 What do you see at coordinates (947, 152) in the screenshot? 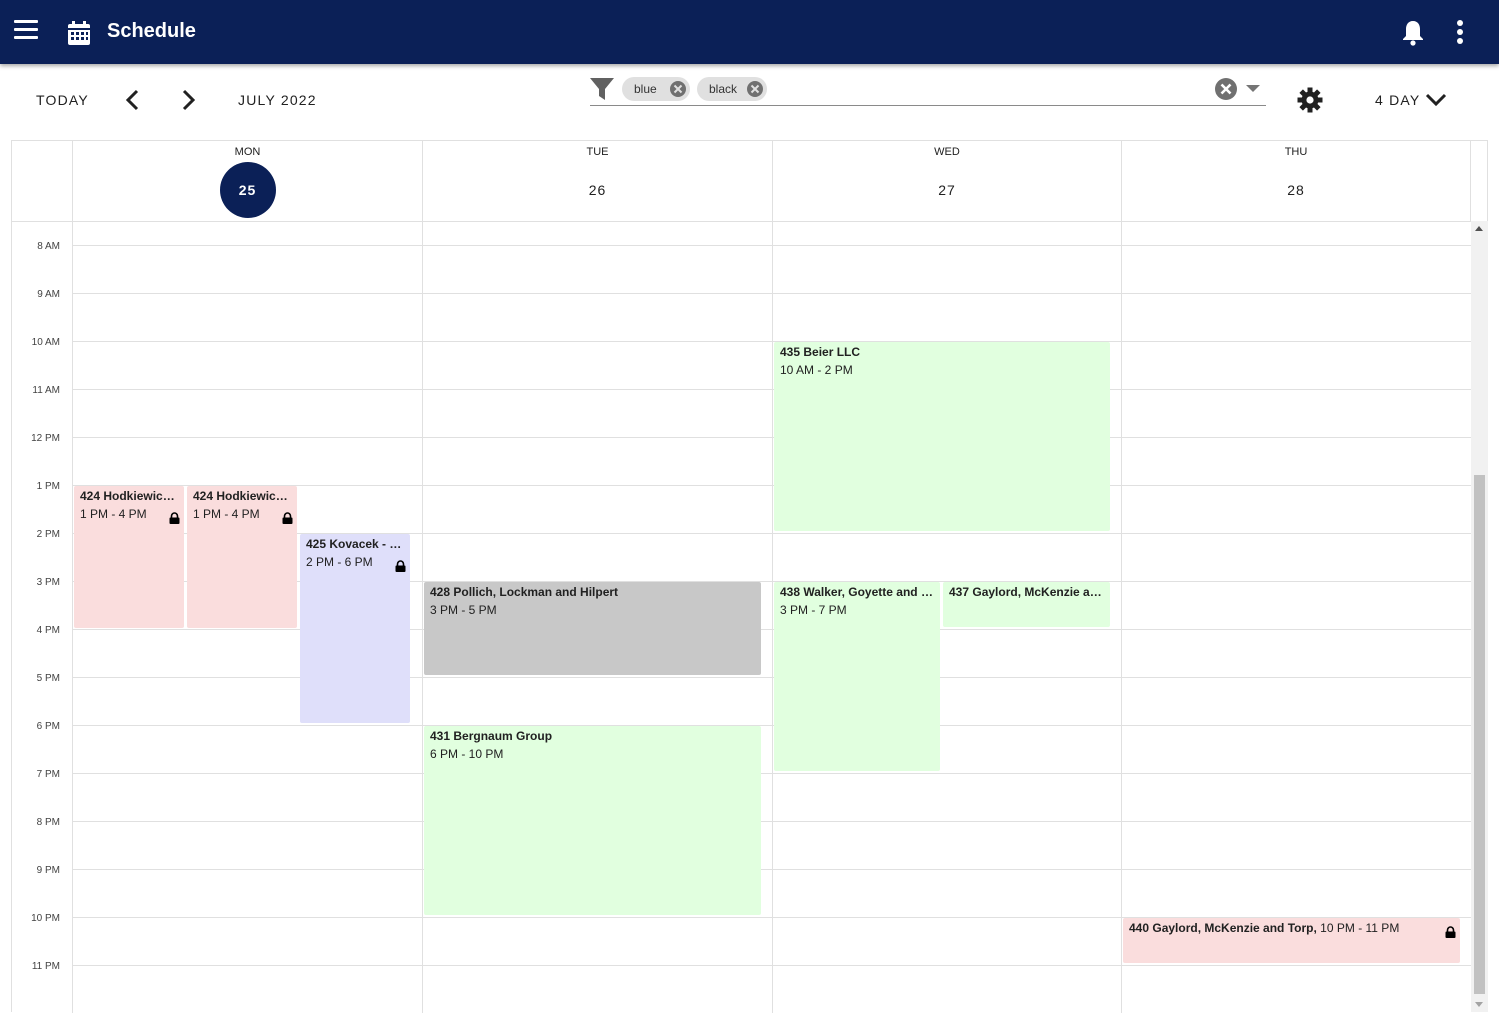
I see `weekday-label: WED` at bounding box center [947, 152].